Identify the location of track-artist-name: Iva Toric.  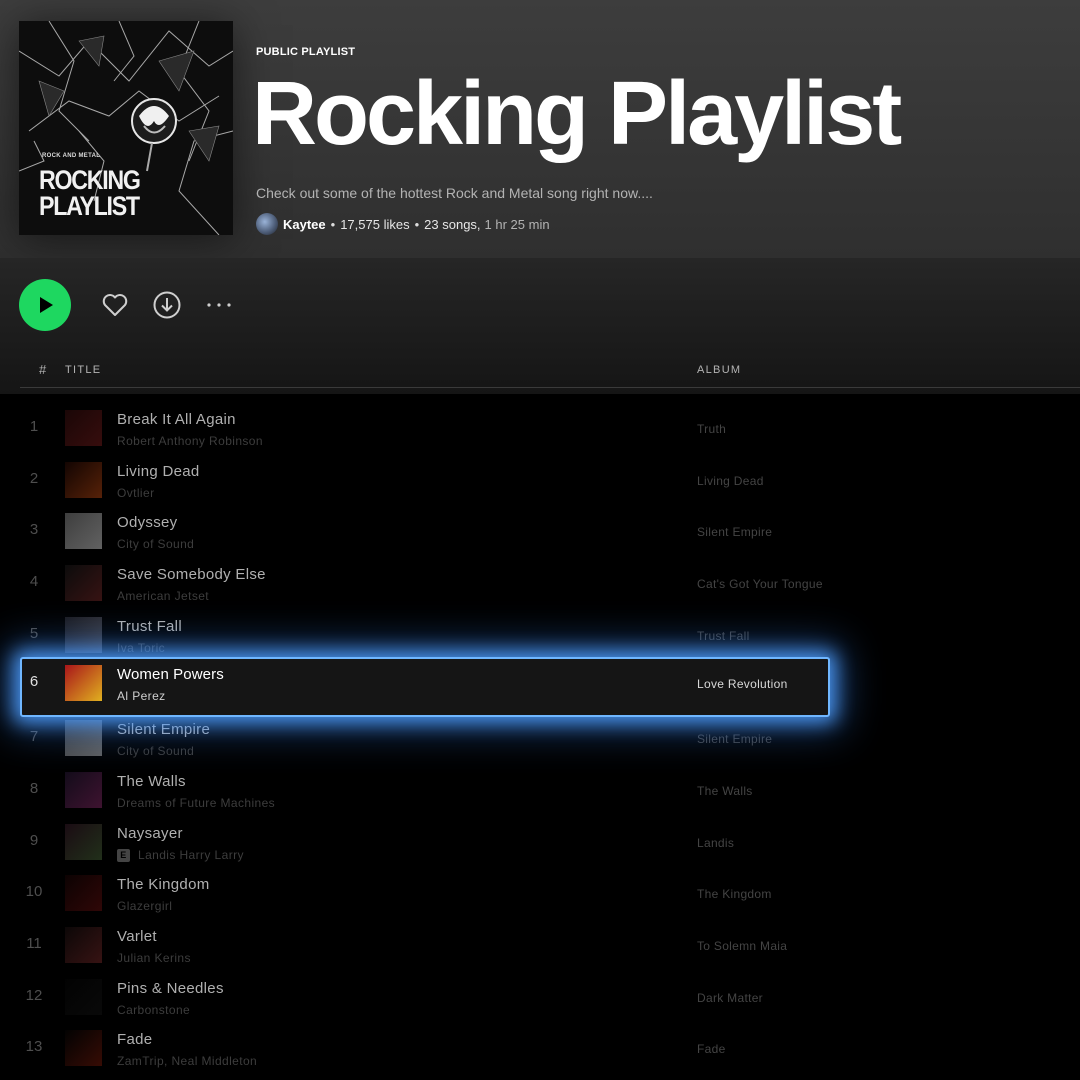
(141, 648).